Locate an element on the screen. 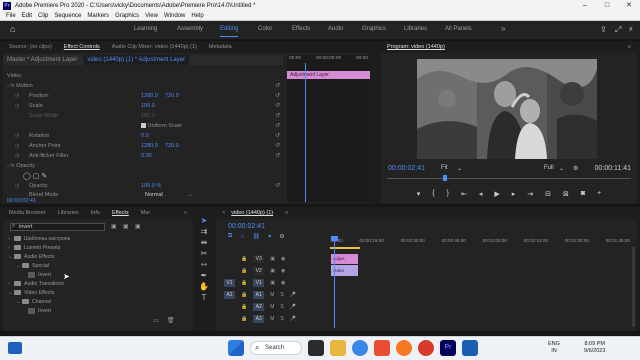 Image resolution: width=640 pixels, height=360 pixels. ellipse-mask-icon: ◯ is located at coordinates (27, 176).